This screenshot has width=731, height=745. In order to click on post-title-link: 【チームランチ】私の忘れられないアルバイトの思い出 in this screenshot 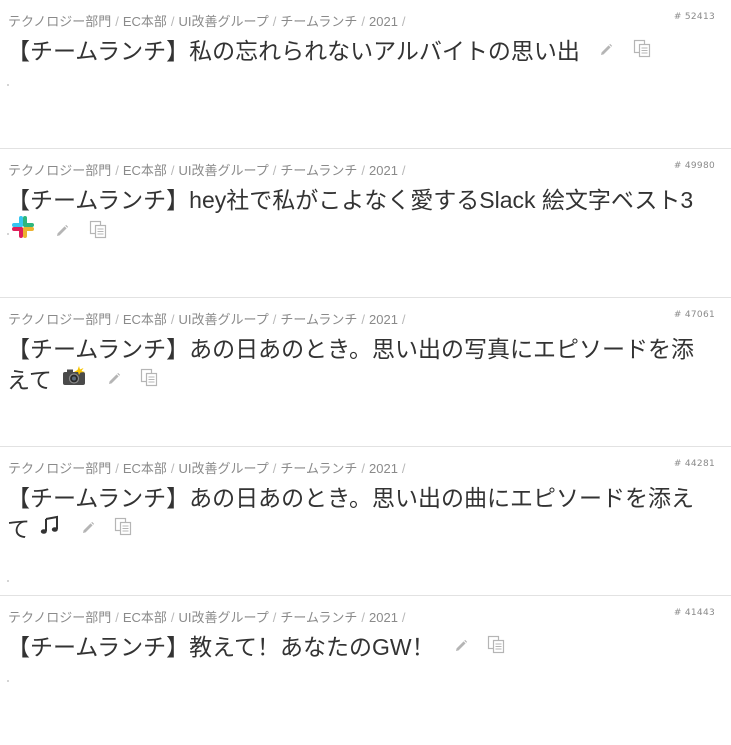, I will do `click(293, 51)`.